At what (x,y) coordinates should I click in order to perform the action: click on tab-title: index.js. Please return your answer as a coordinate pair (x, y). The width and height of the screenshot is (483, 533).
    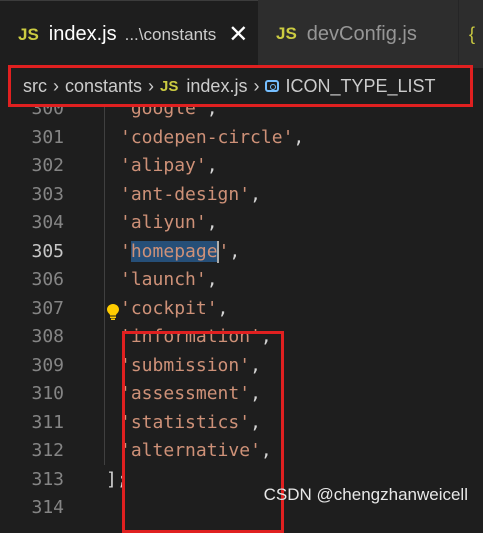
    Looking at the image, I should click on (82, 34).